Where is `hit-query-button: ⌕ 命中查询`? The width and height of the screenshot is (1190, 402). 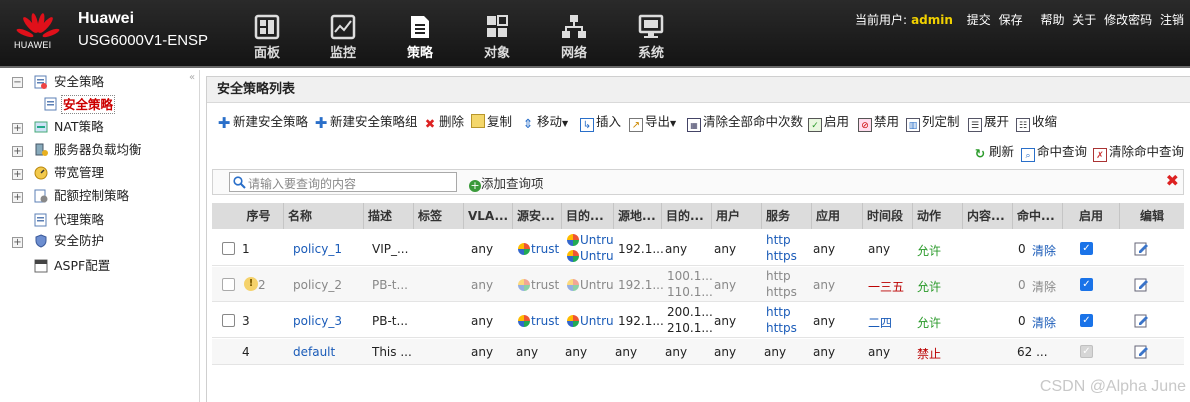
hit-query-button: ⌕ 命中查询 is located at coordinates (1054, 152).